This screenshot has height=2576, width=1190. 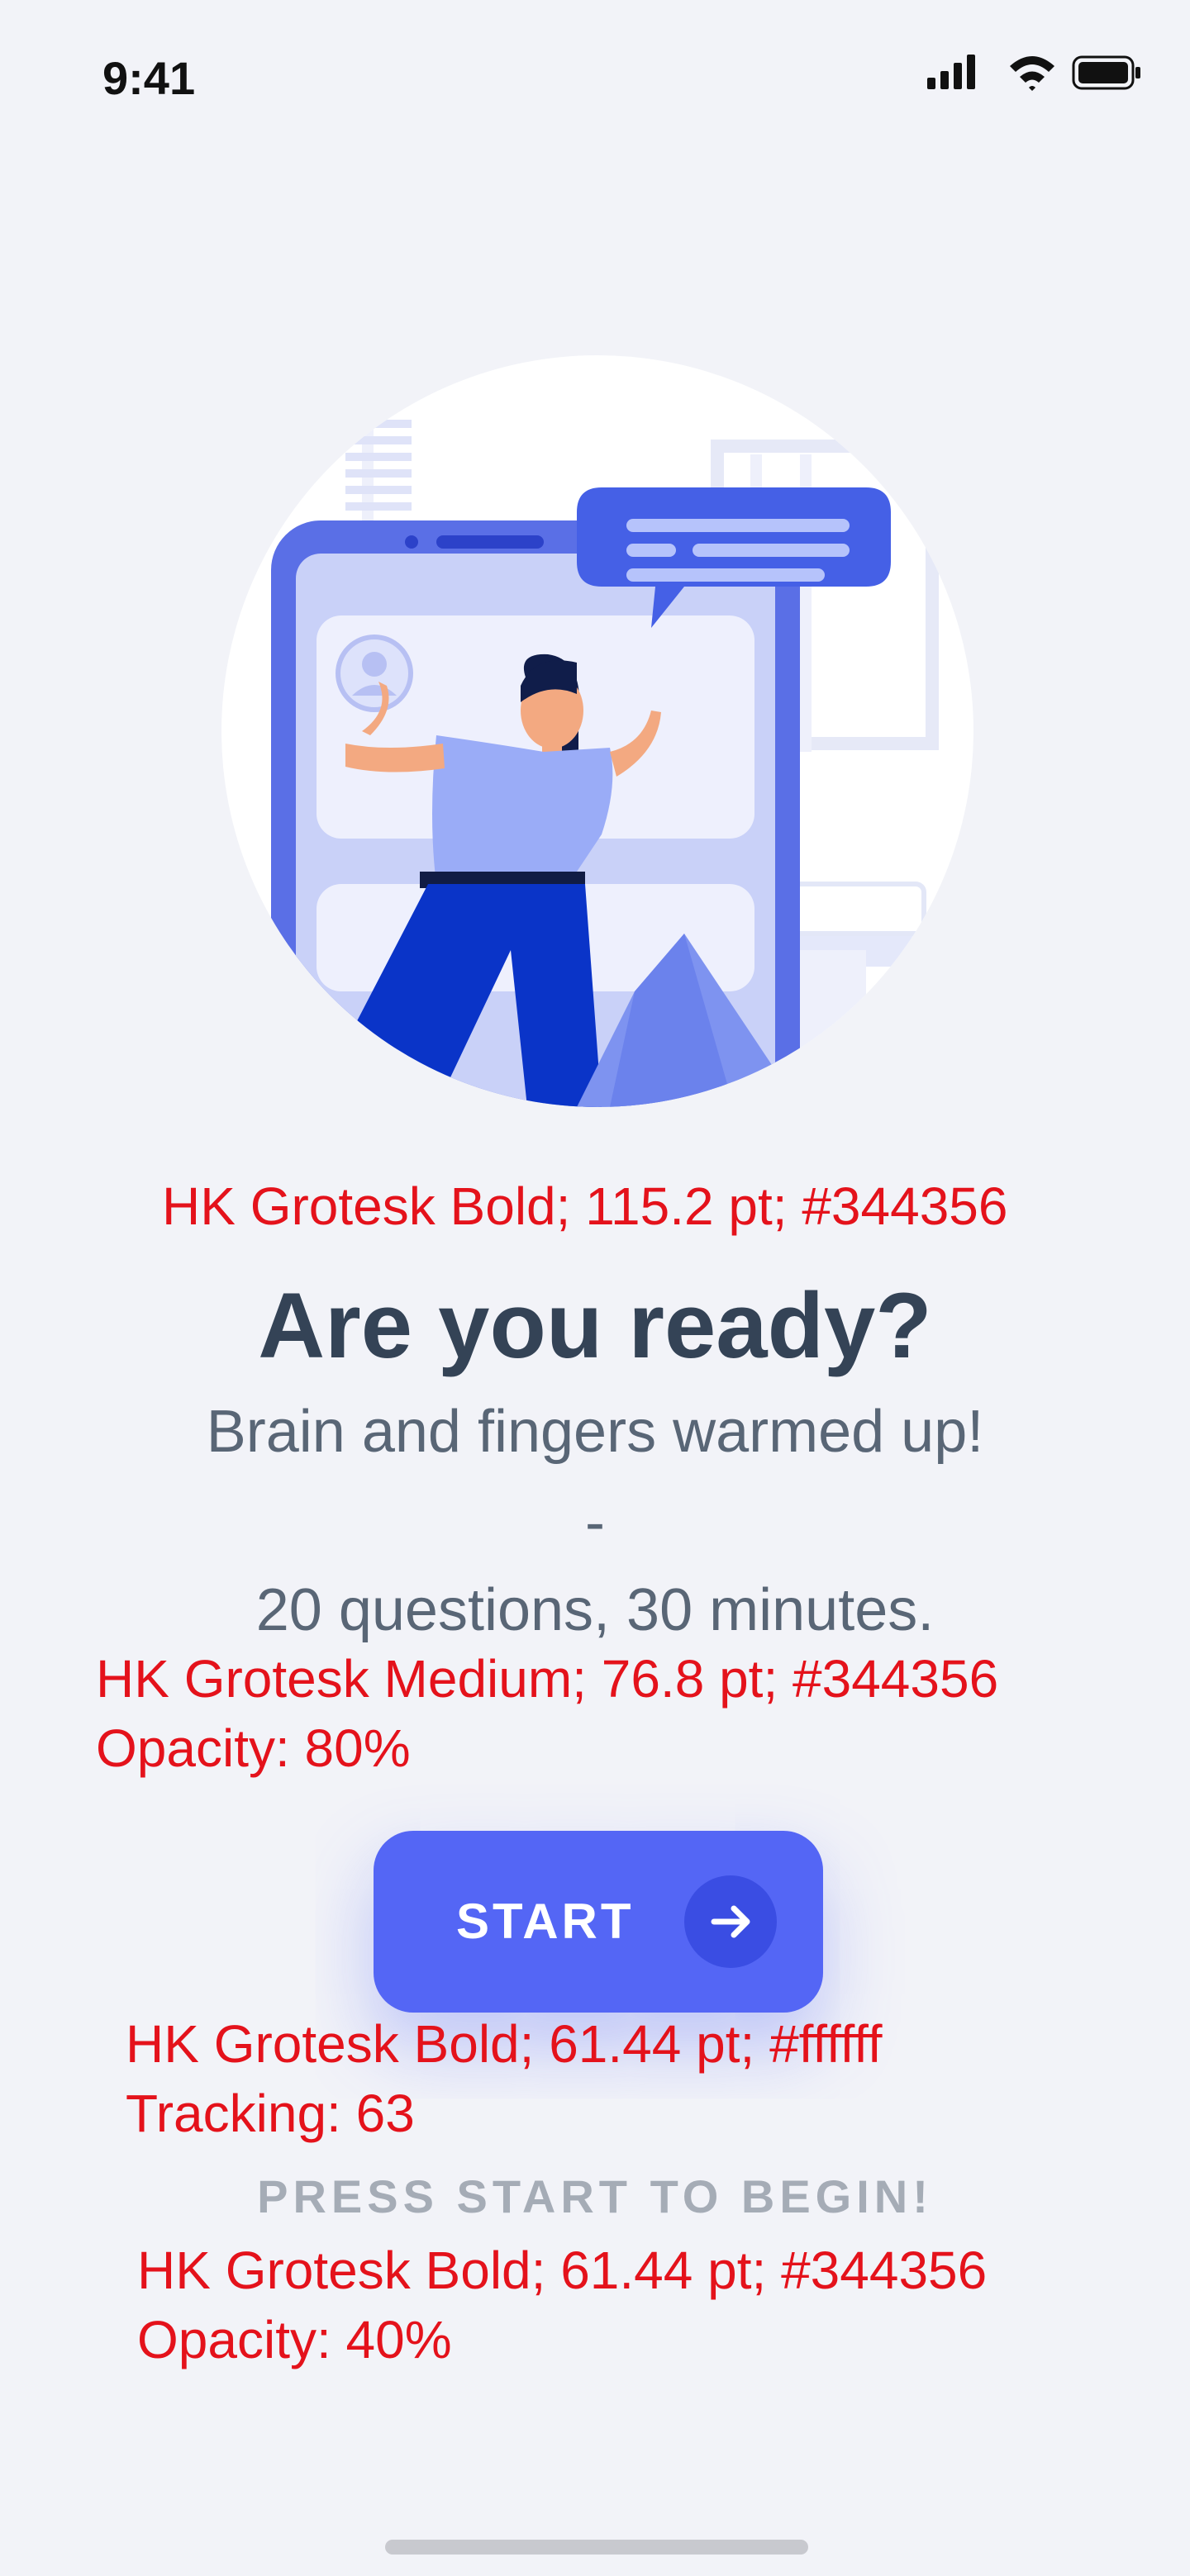 I want to click on press-start-hint: PRESS START TO BEGIN!, so click(x=595, y=2196).